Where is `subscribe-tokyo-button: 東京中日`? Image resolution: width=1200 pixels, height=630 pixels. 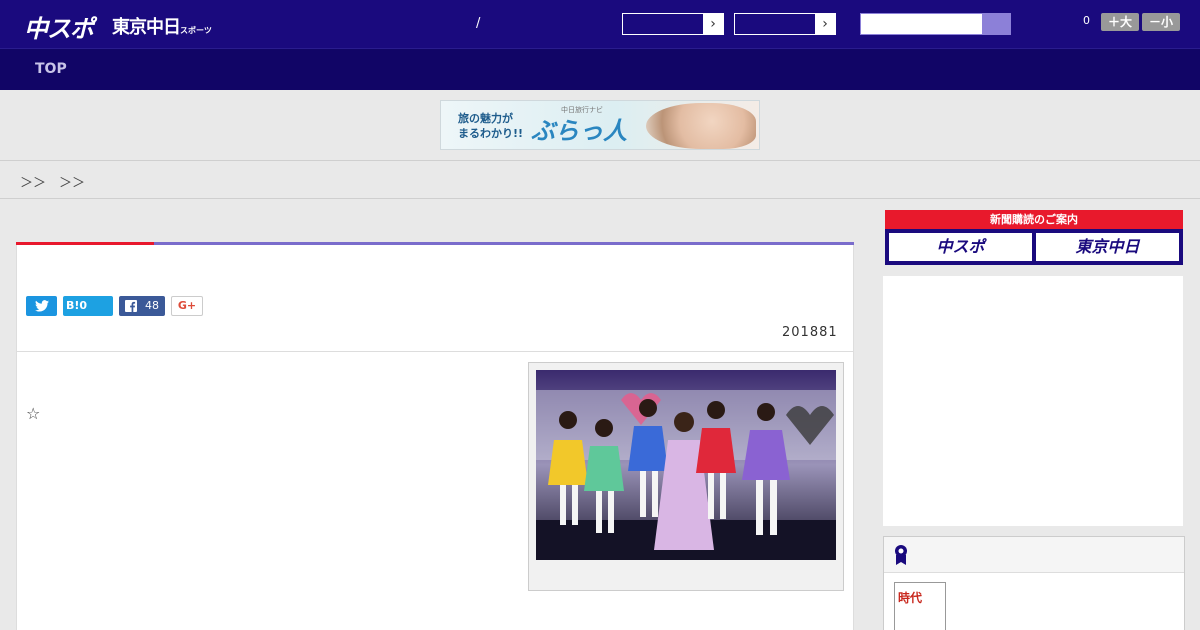 subscribe-tokyo-button: 東京中日 is located at coordinates (1107, 247).